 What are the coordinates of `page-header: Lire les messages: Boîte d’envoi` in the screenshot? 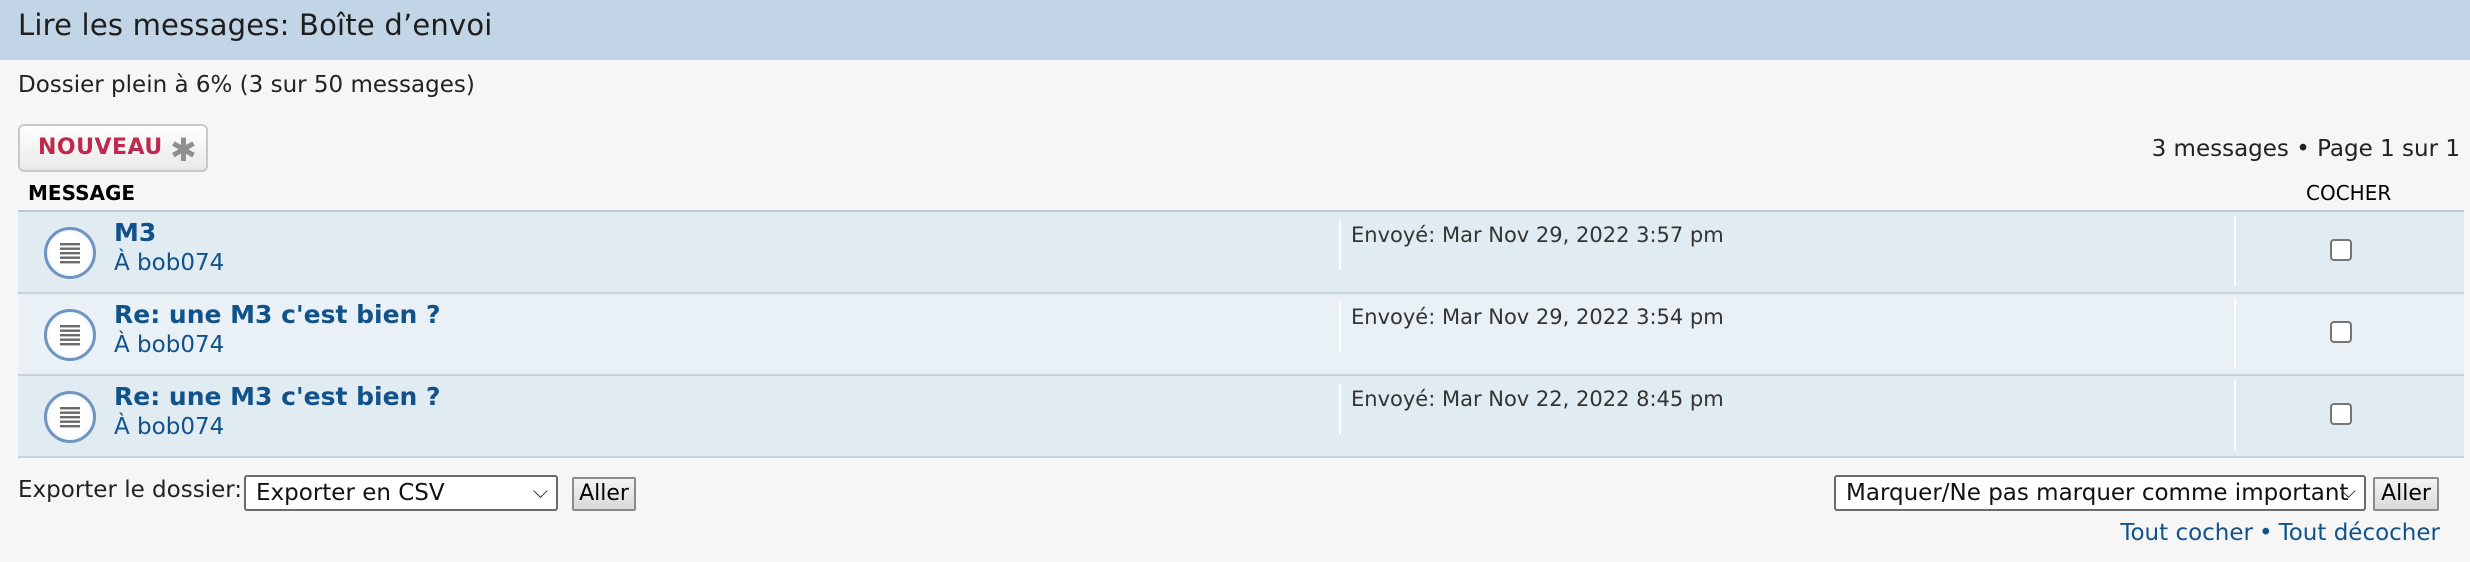 It's located at (1235, 30).